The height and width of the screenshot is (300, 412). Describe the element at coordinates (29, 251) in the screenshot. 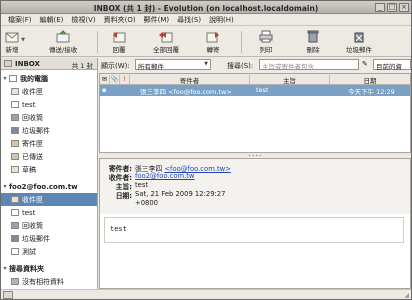

I see `folder-label: 測試` at that location.